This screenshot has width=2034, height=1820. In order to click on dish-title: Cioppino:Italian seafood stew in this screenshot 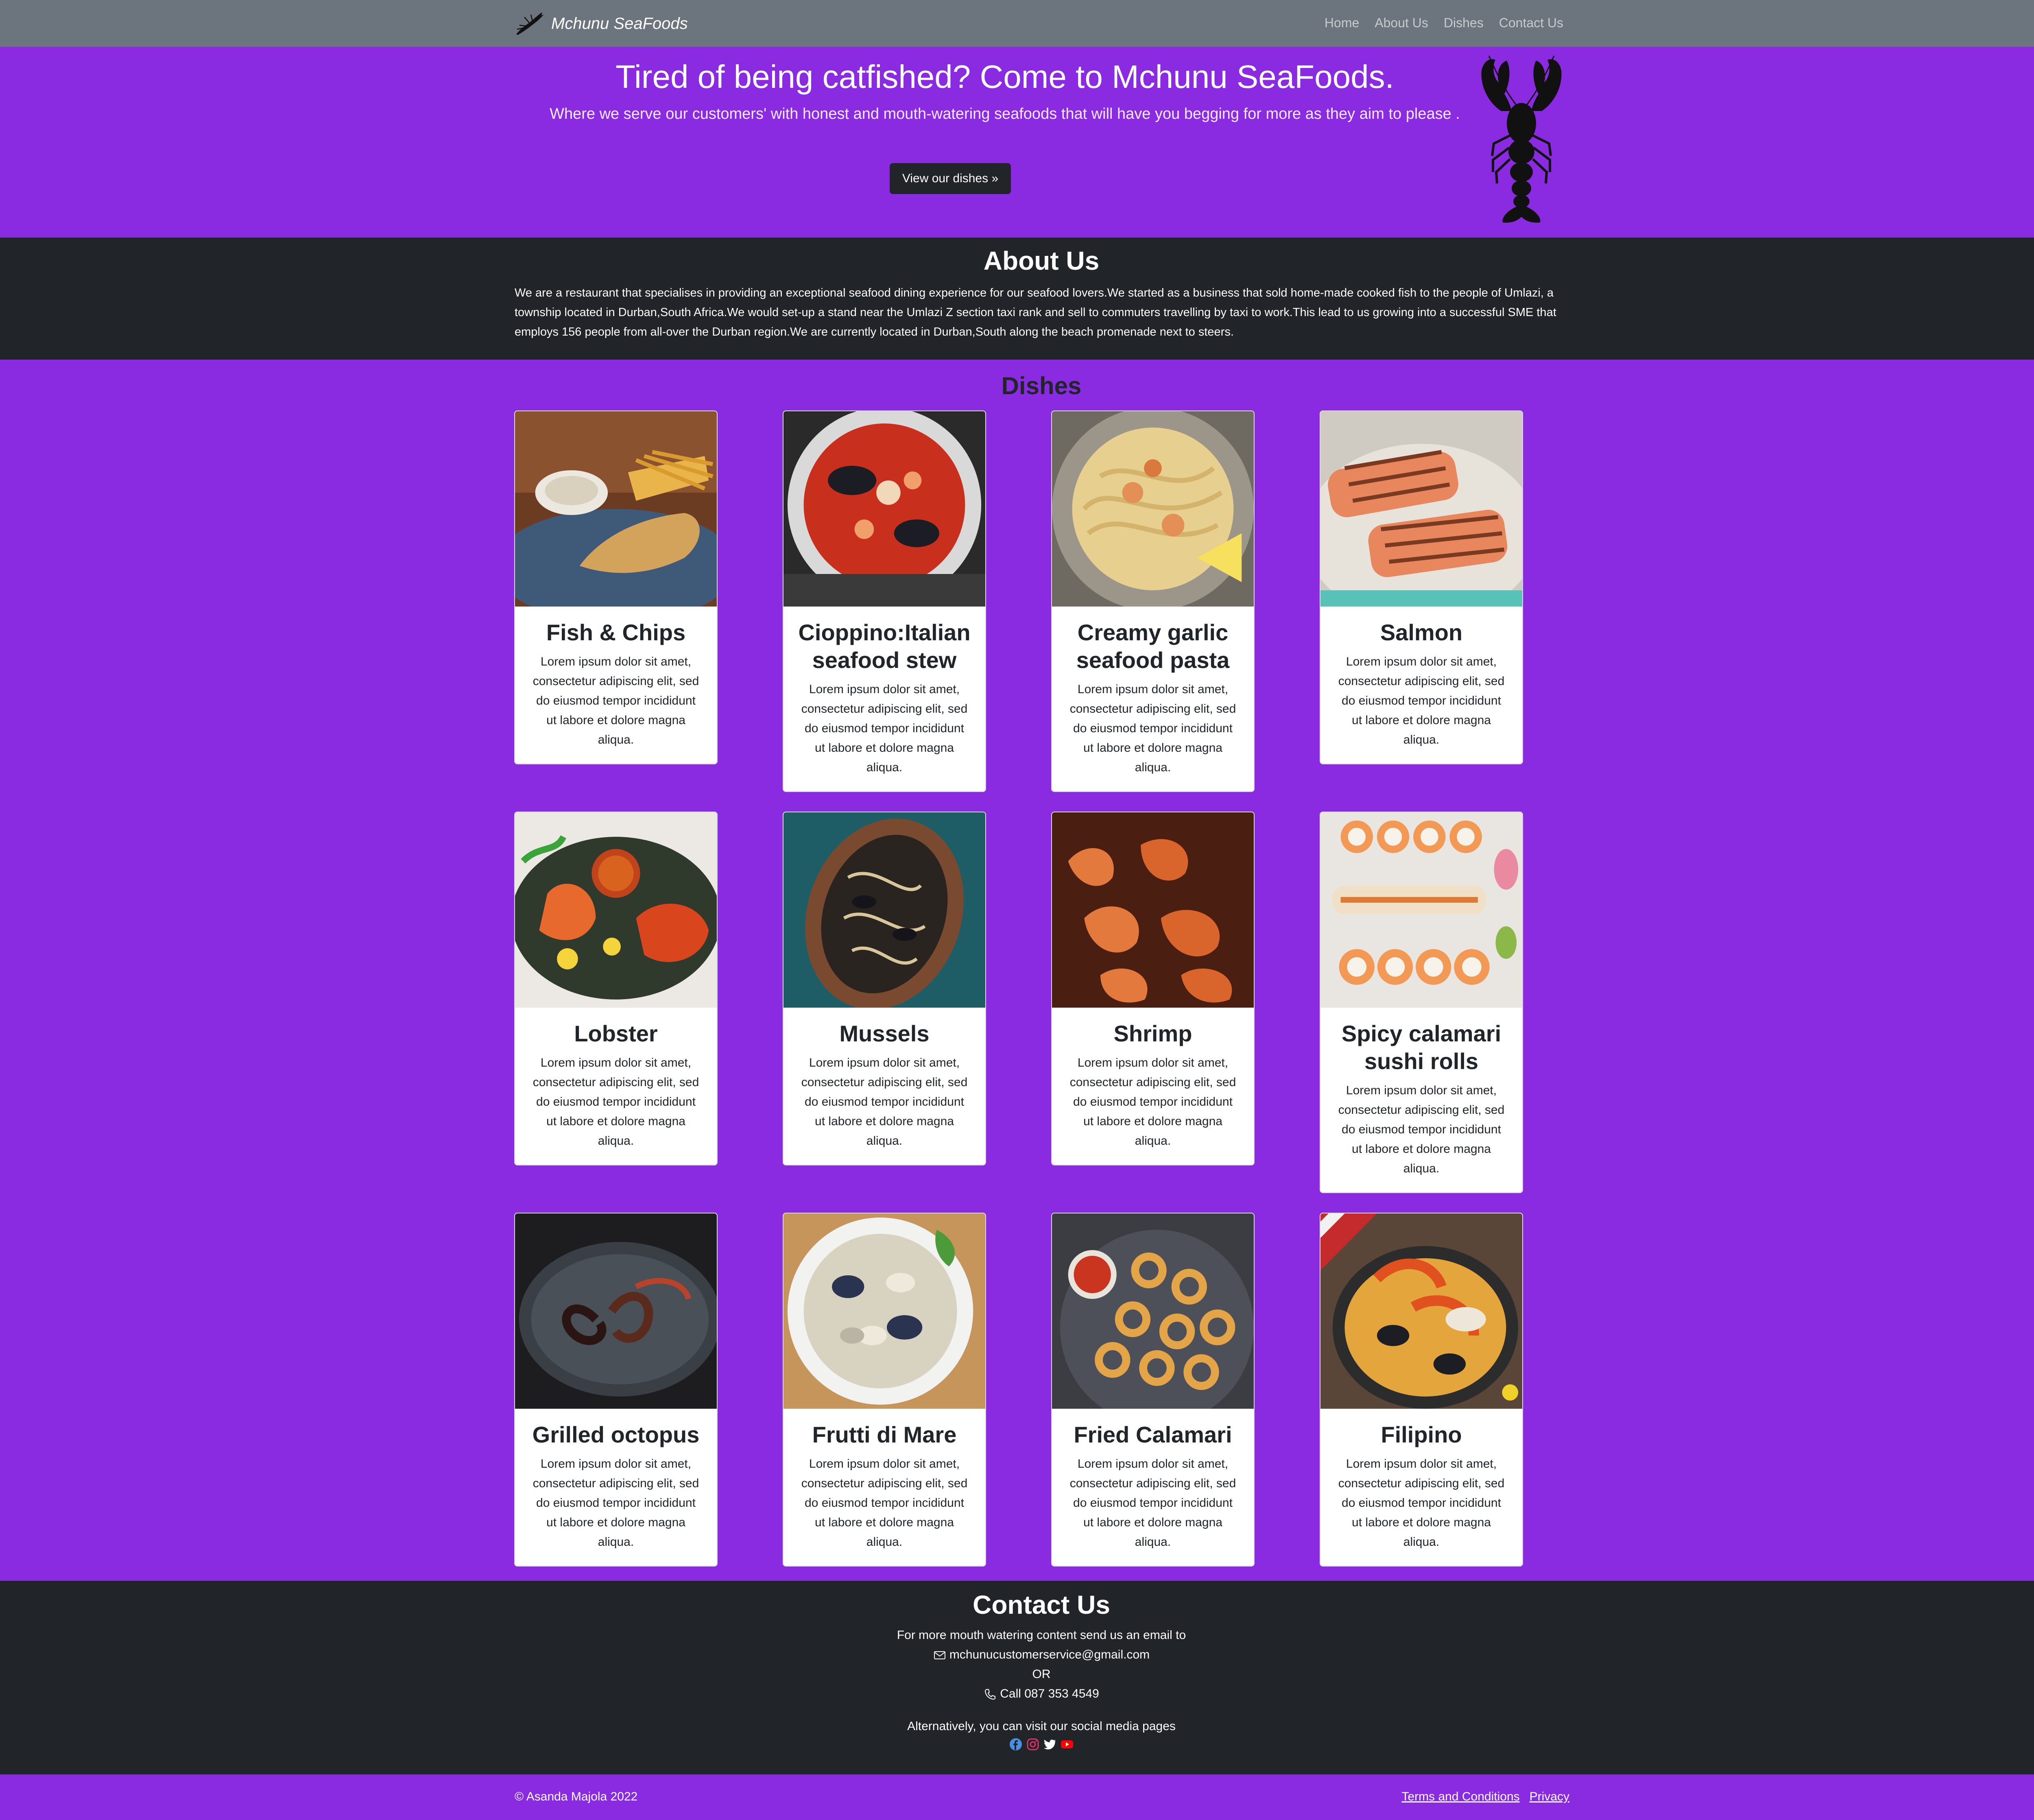, I will do `click(884, 646)`.